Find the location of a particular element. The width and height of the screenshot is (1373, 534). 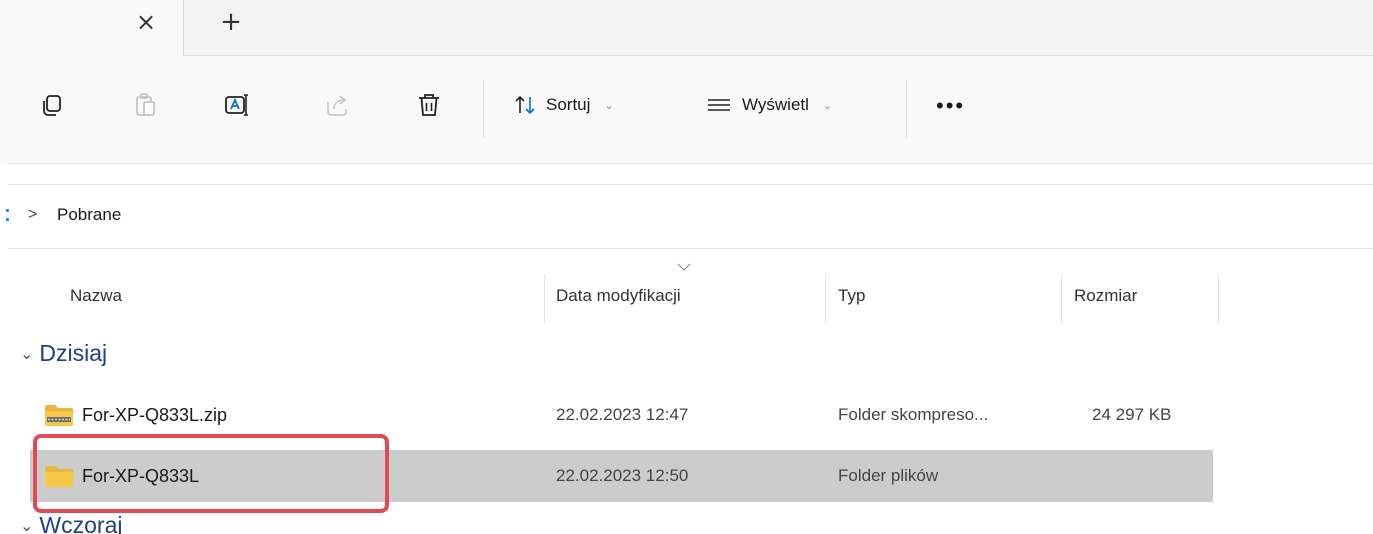

file-name: For-XP-Q833L is located at coordinates (141, 475).